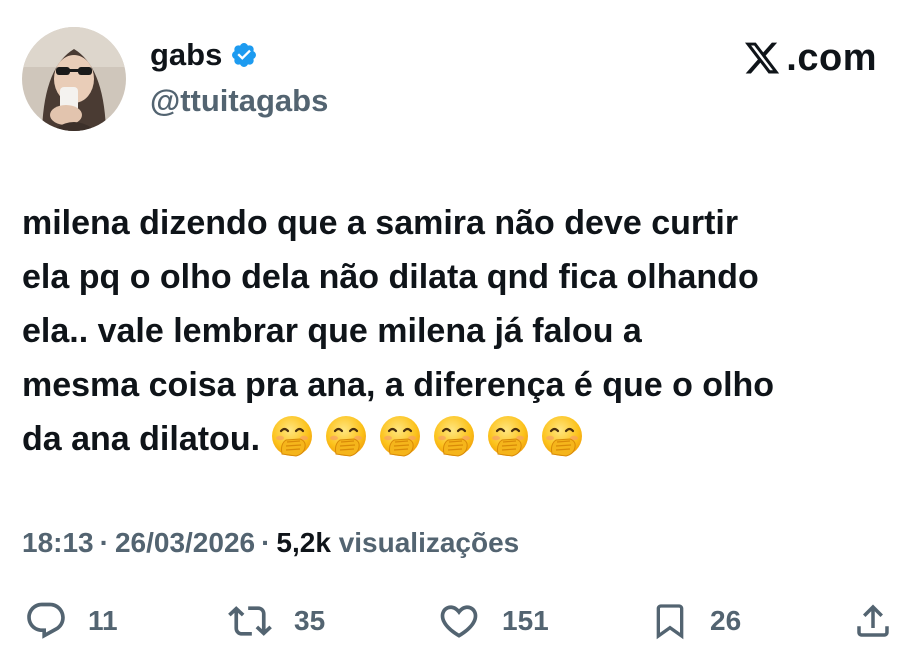 The image size is (923, 667). I want to click on verified-badge-icon, so click(244, 55).